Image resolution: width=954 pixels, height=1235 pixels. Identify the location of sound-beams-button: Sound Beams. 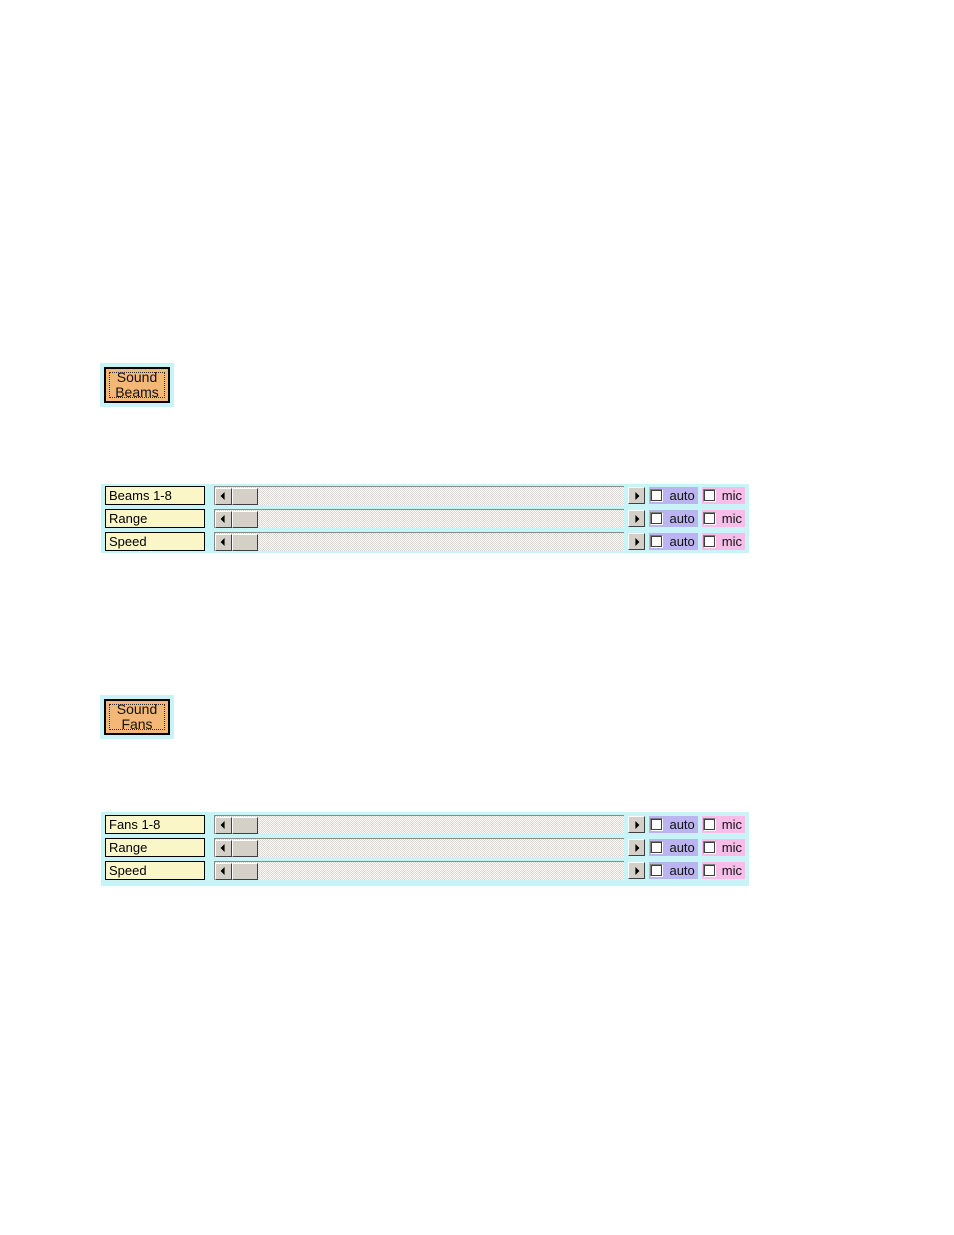
(137, 385).